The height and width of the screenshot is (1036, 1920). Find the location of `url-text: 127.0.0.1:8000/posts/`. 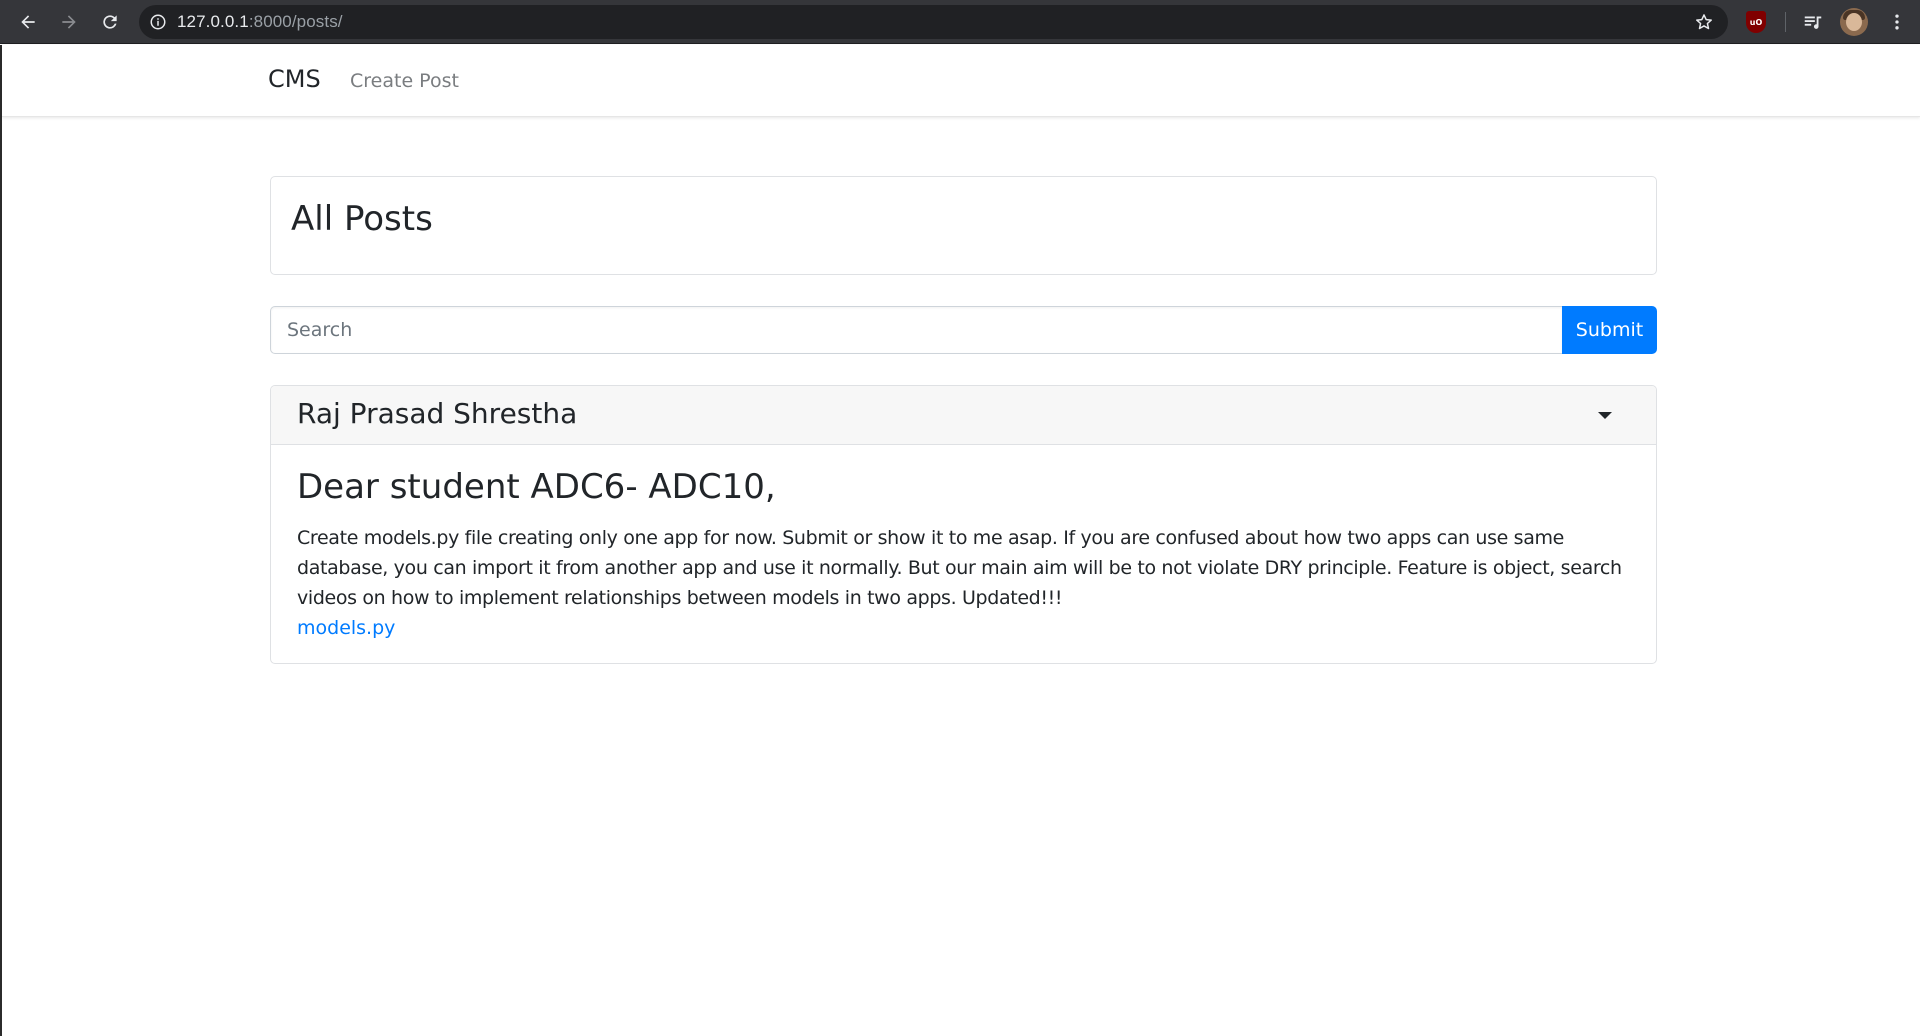

url-text: 127.0.0.1:8000/posts/ is located at coordinates (260, 22).